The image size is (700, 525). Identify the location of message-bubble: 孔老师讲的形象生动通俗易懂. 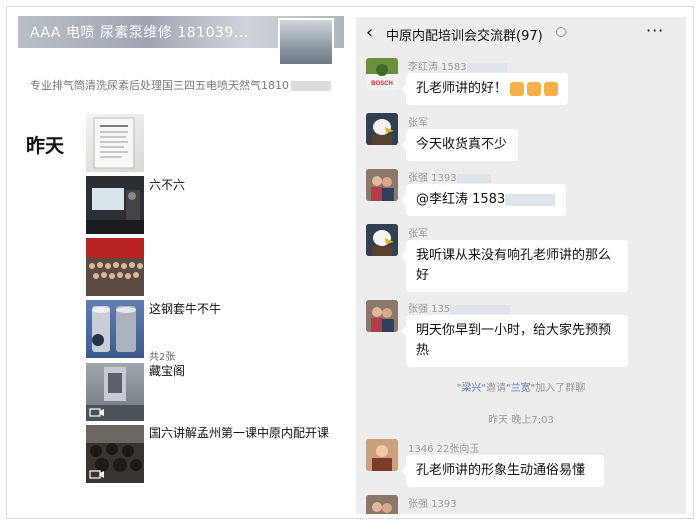
(502, 471).